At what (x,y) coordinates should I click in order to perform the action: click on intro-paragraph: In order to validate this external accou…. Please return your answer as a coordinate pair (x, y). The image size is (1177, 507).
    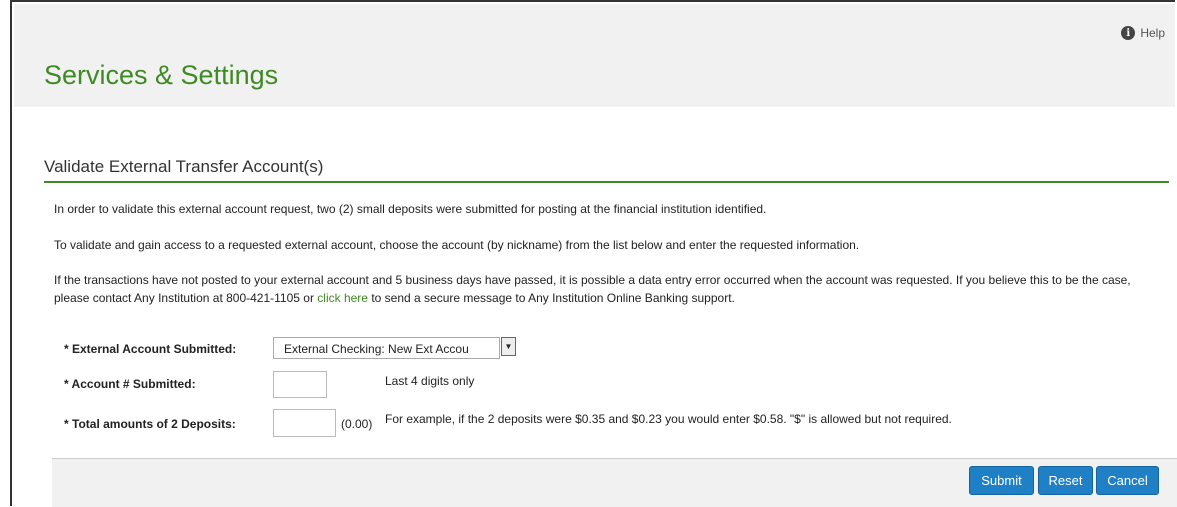
    Looking at the image, I should click on (410, 209).